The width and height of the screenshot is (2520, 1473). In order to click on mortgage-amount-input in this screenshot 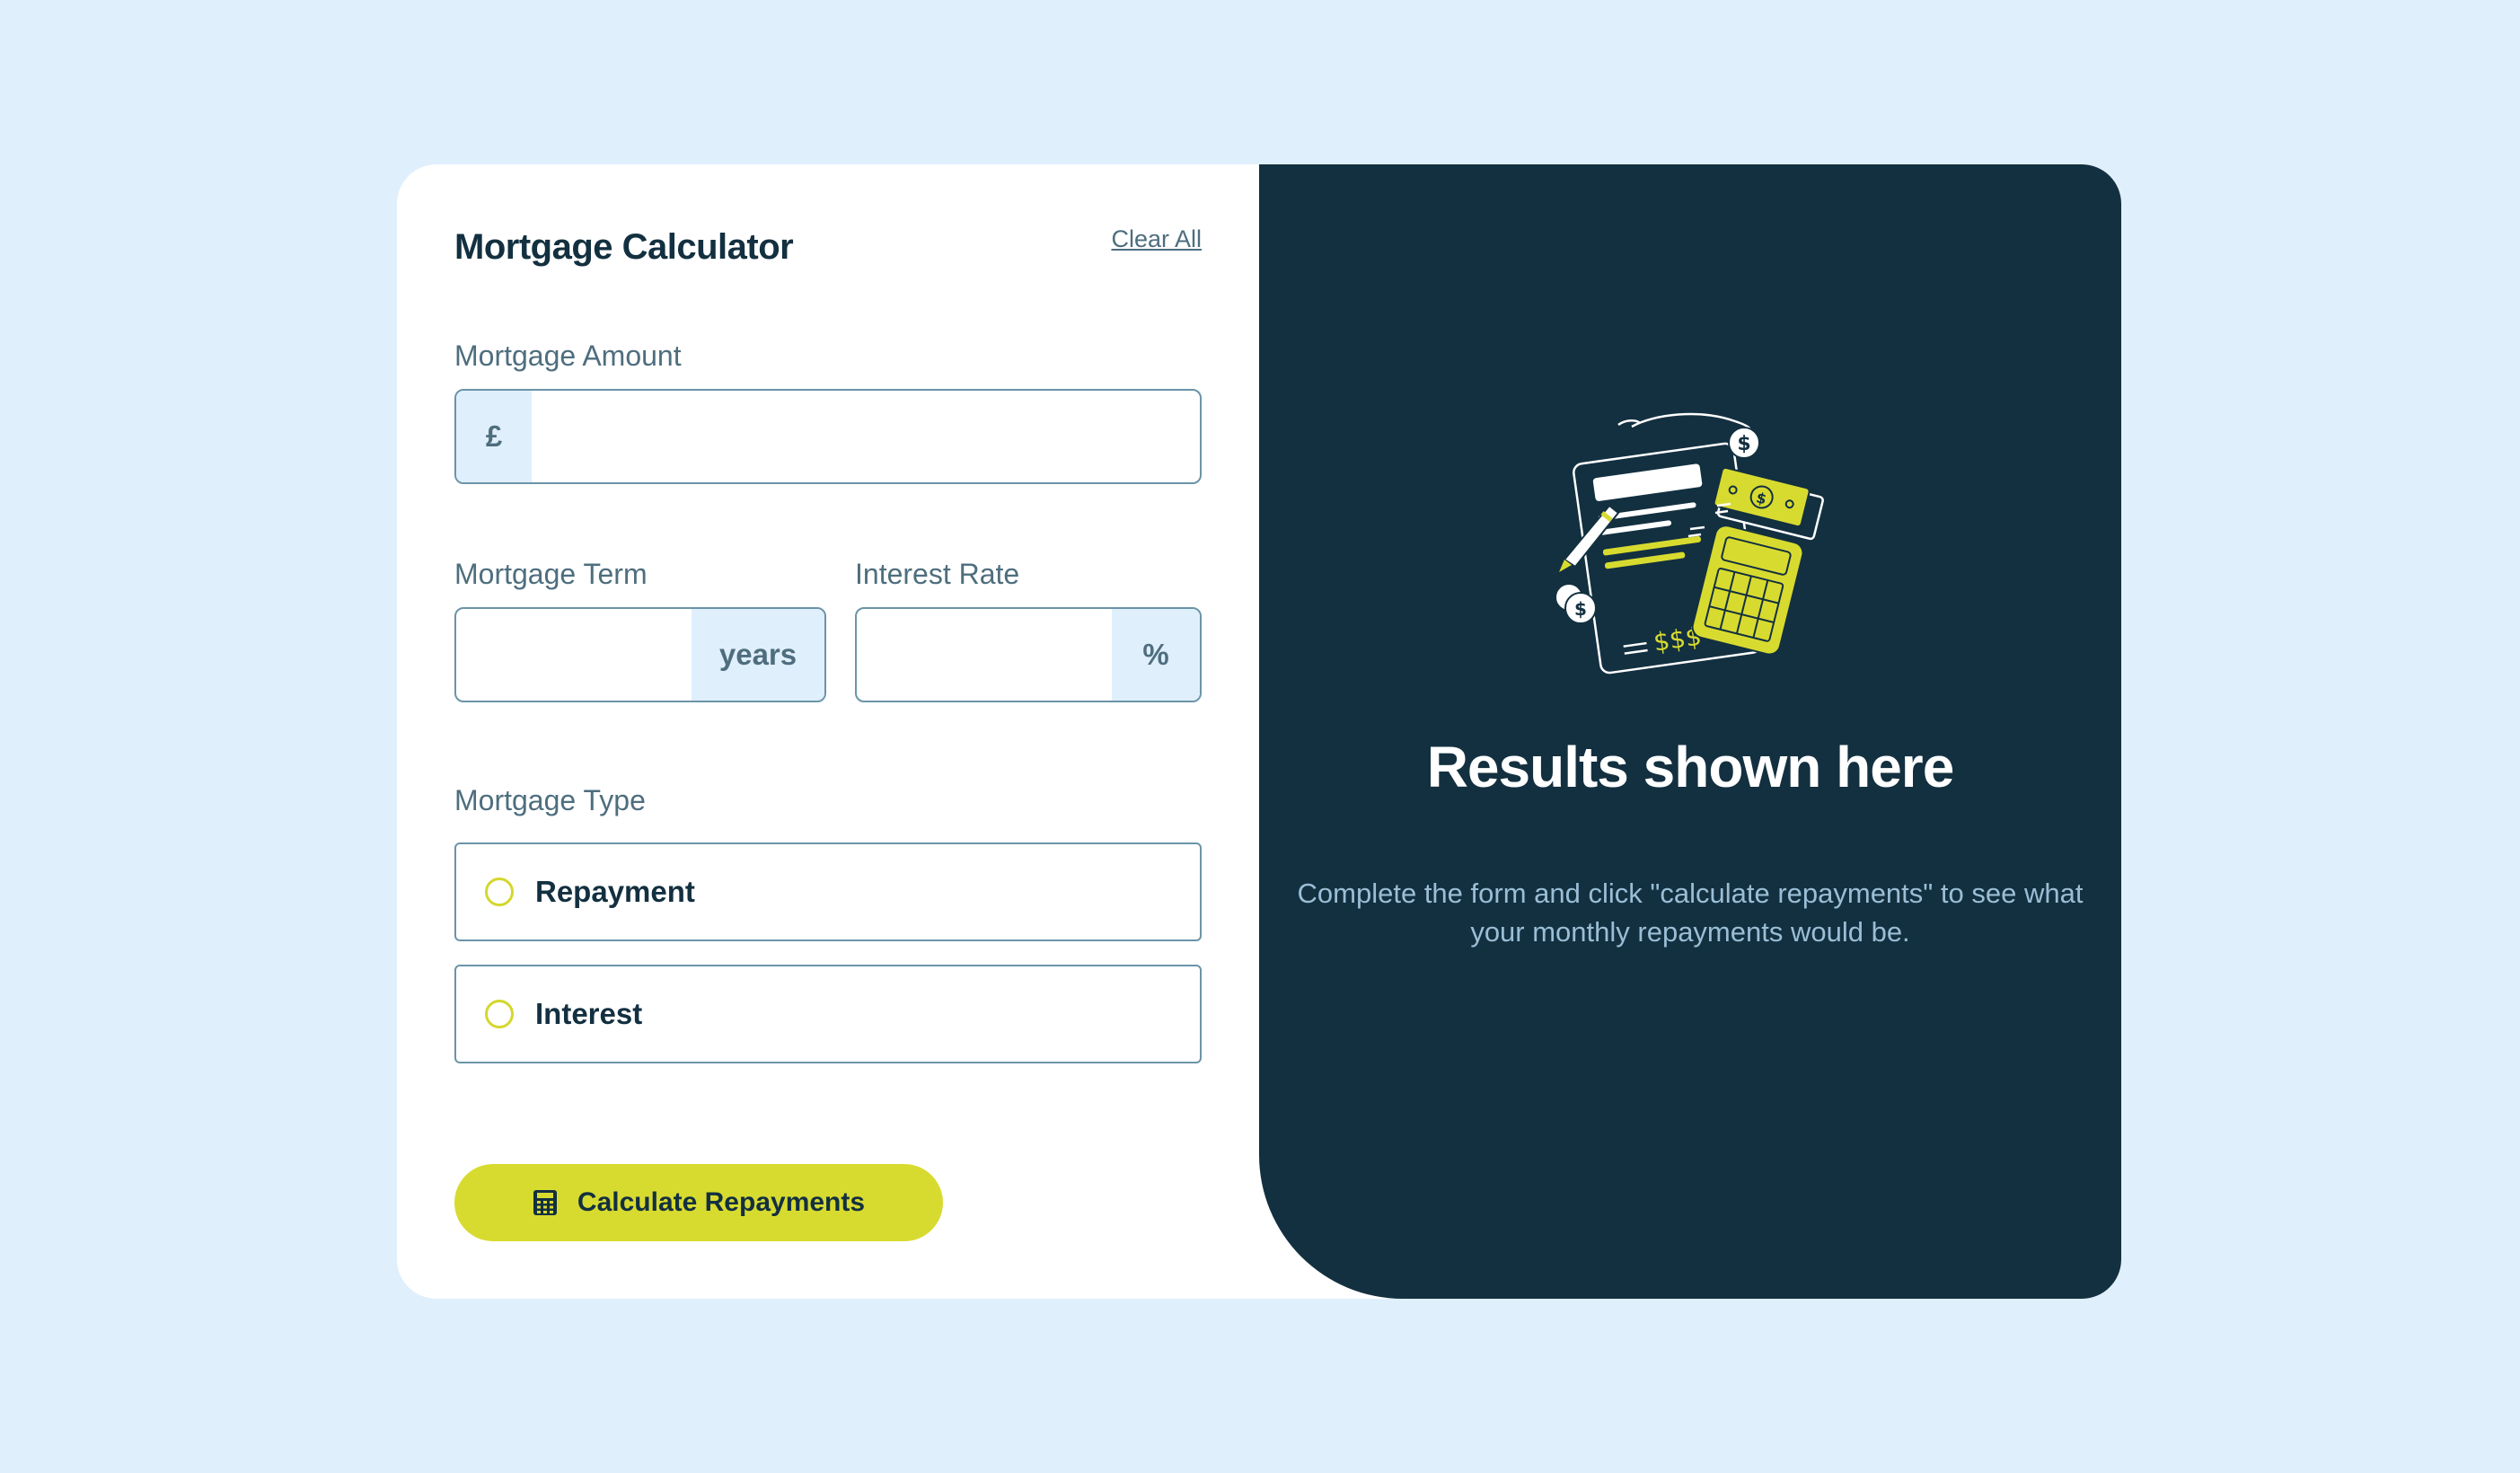, I will do `click(866, 436)`.